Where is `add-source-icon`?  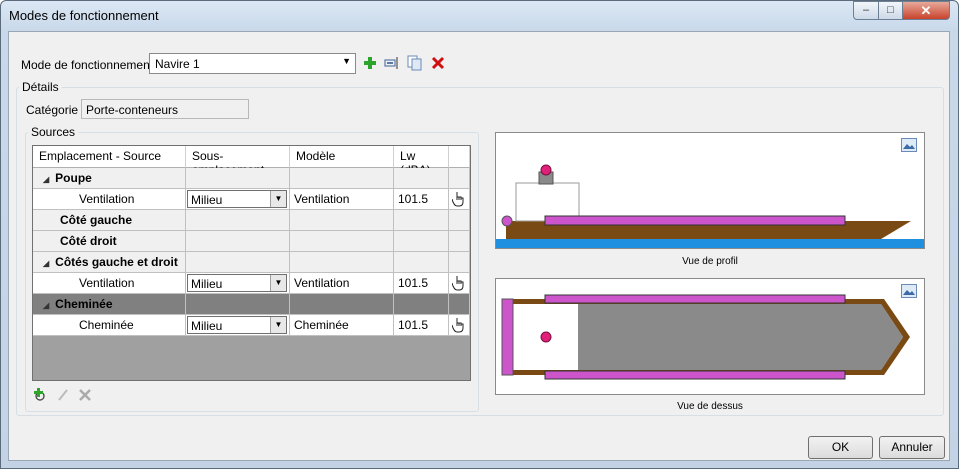
add-source-icon is located at coordinates (40, 395).